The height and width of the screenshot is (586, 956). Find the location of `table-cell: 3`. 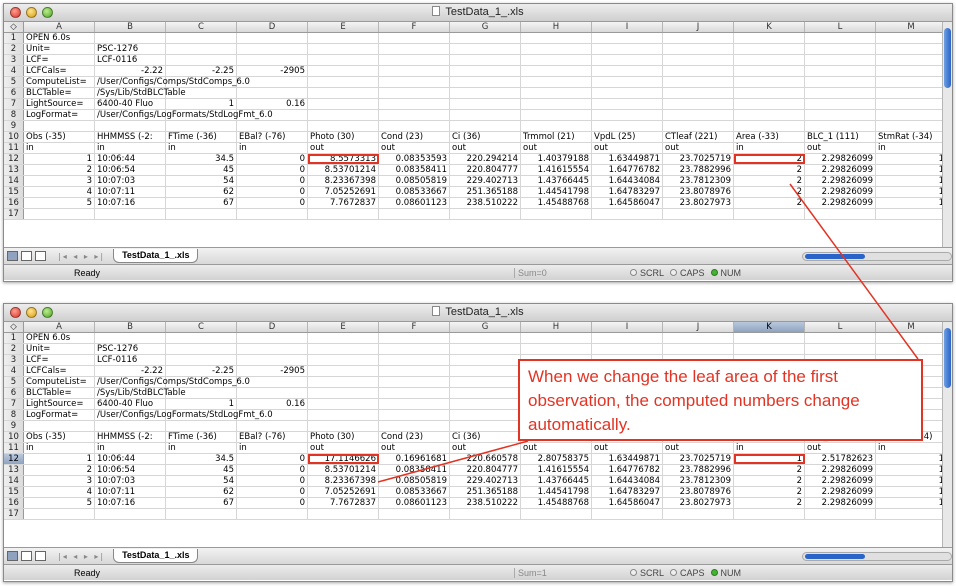

table-cell: 3 is located at coordinates (59, 181).